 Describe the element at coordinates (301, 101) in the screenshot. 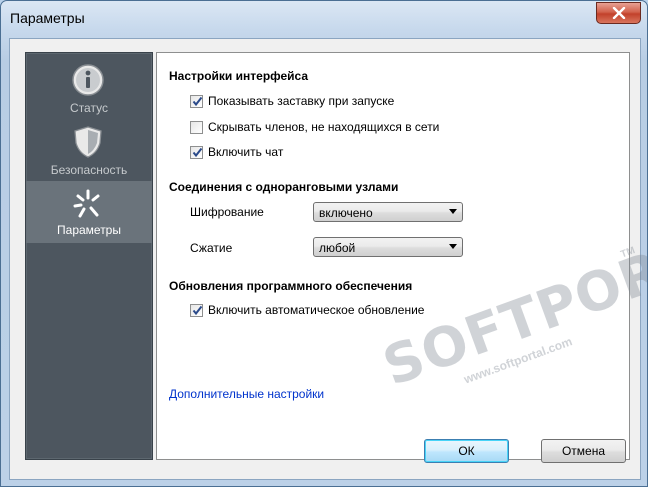

I see `checkbox-label: Показывать заставку при запуске` at that location.